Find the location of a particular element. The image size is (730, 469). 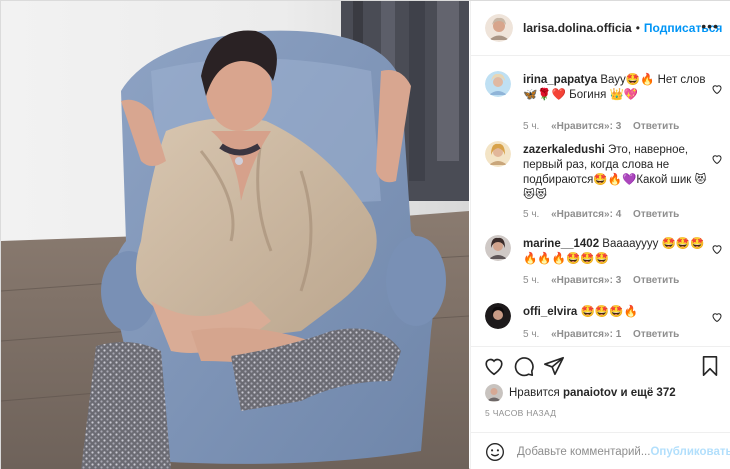

comment-meta: 5 ч. «Нравится»: 1 Ответить is located at coordinates (605, 334).